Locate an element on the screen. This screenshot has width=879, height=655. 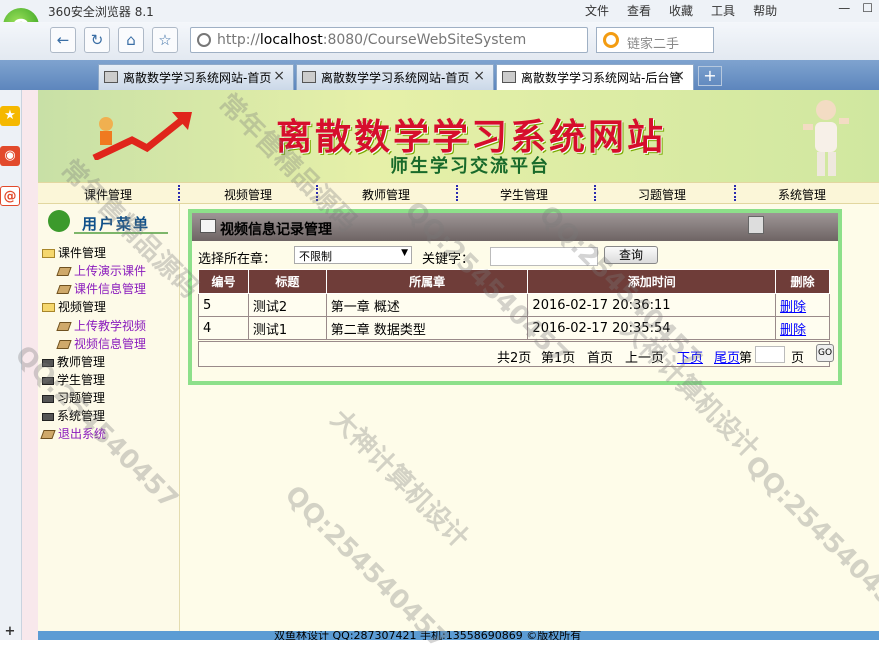
table-header-row: 编号 标题 所属章 添加时间 删除 is located at coordinates (514, 281).